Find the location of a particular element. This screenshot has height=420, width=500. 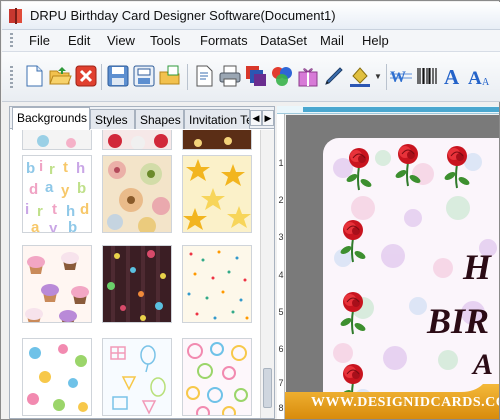

font-size-icon: A A is located at coordinates (479, 76).